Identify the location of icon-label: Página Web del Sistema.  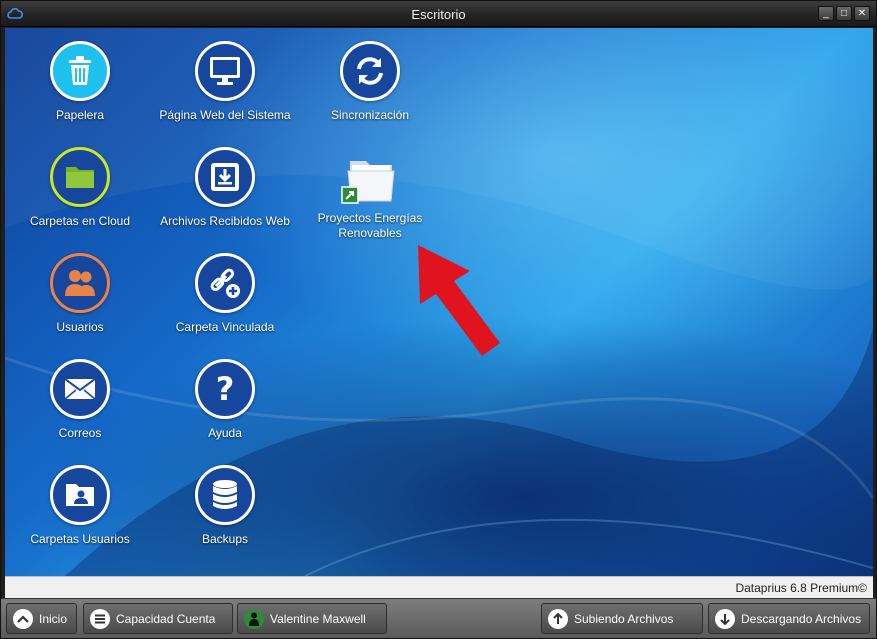
(225, 115).